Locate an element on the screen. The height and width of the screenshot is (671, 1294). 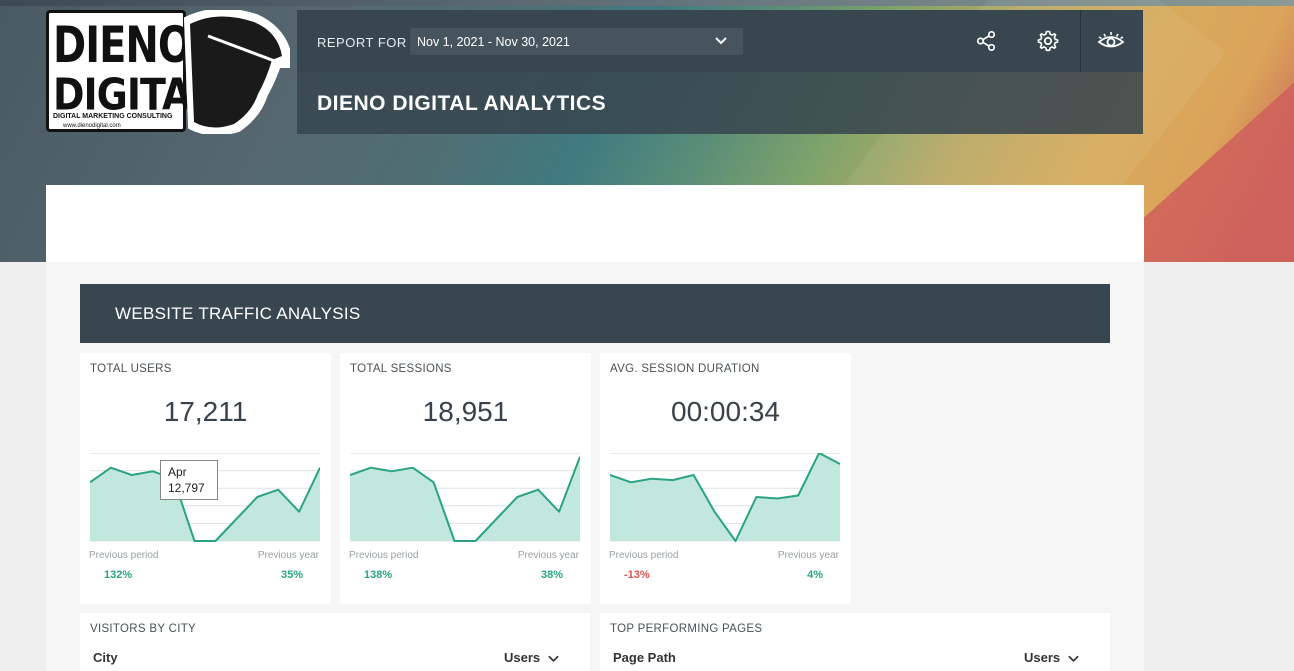
tooltip-month: Apr is located at coordinates (177, 472).